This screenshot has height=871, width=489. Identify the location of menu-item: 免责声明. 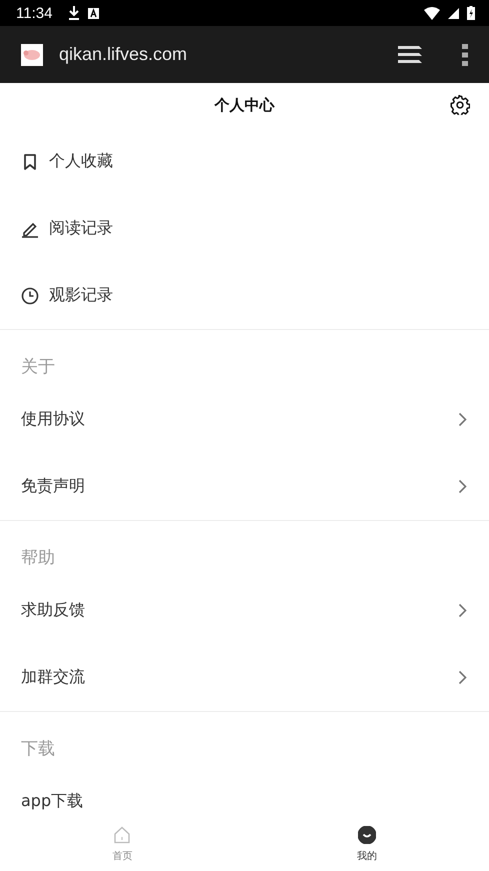
(53, 486).